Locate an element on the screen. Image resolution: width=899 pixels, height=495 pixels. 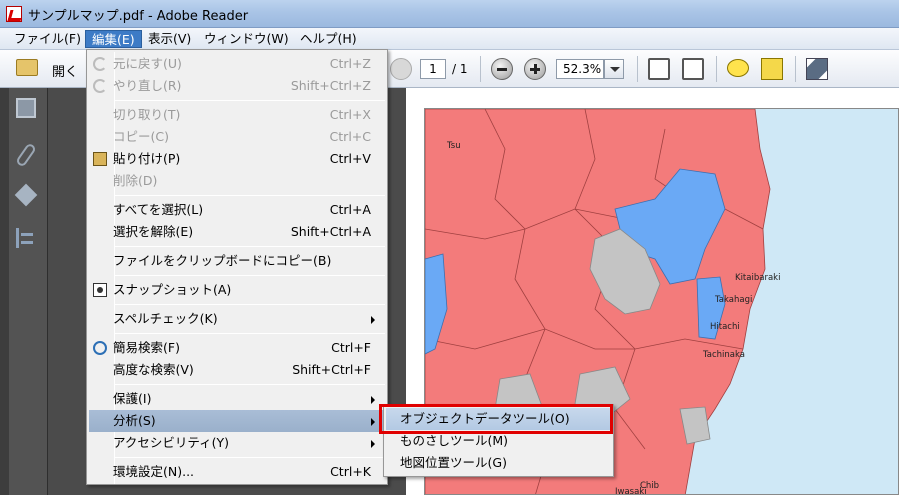
menu-item-advanced-search: 高度な検索(V) Shift+Ctrl+F is located at coordinates (237, 370).